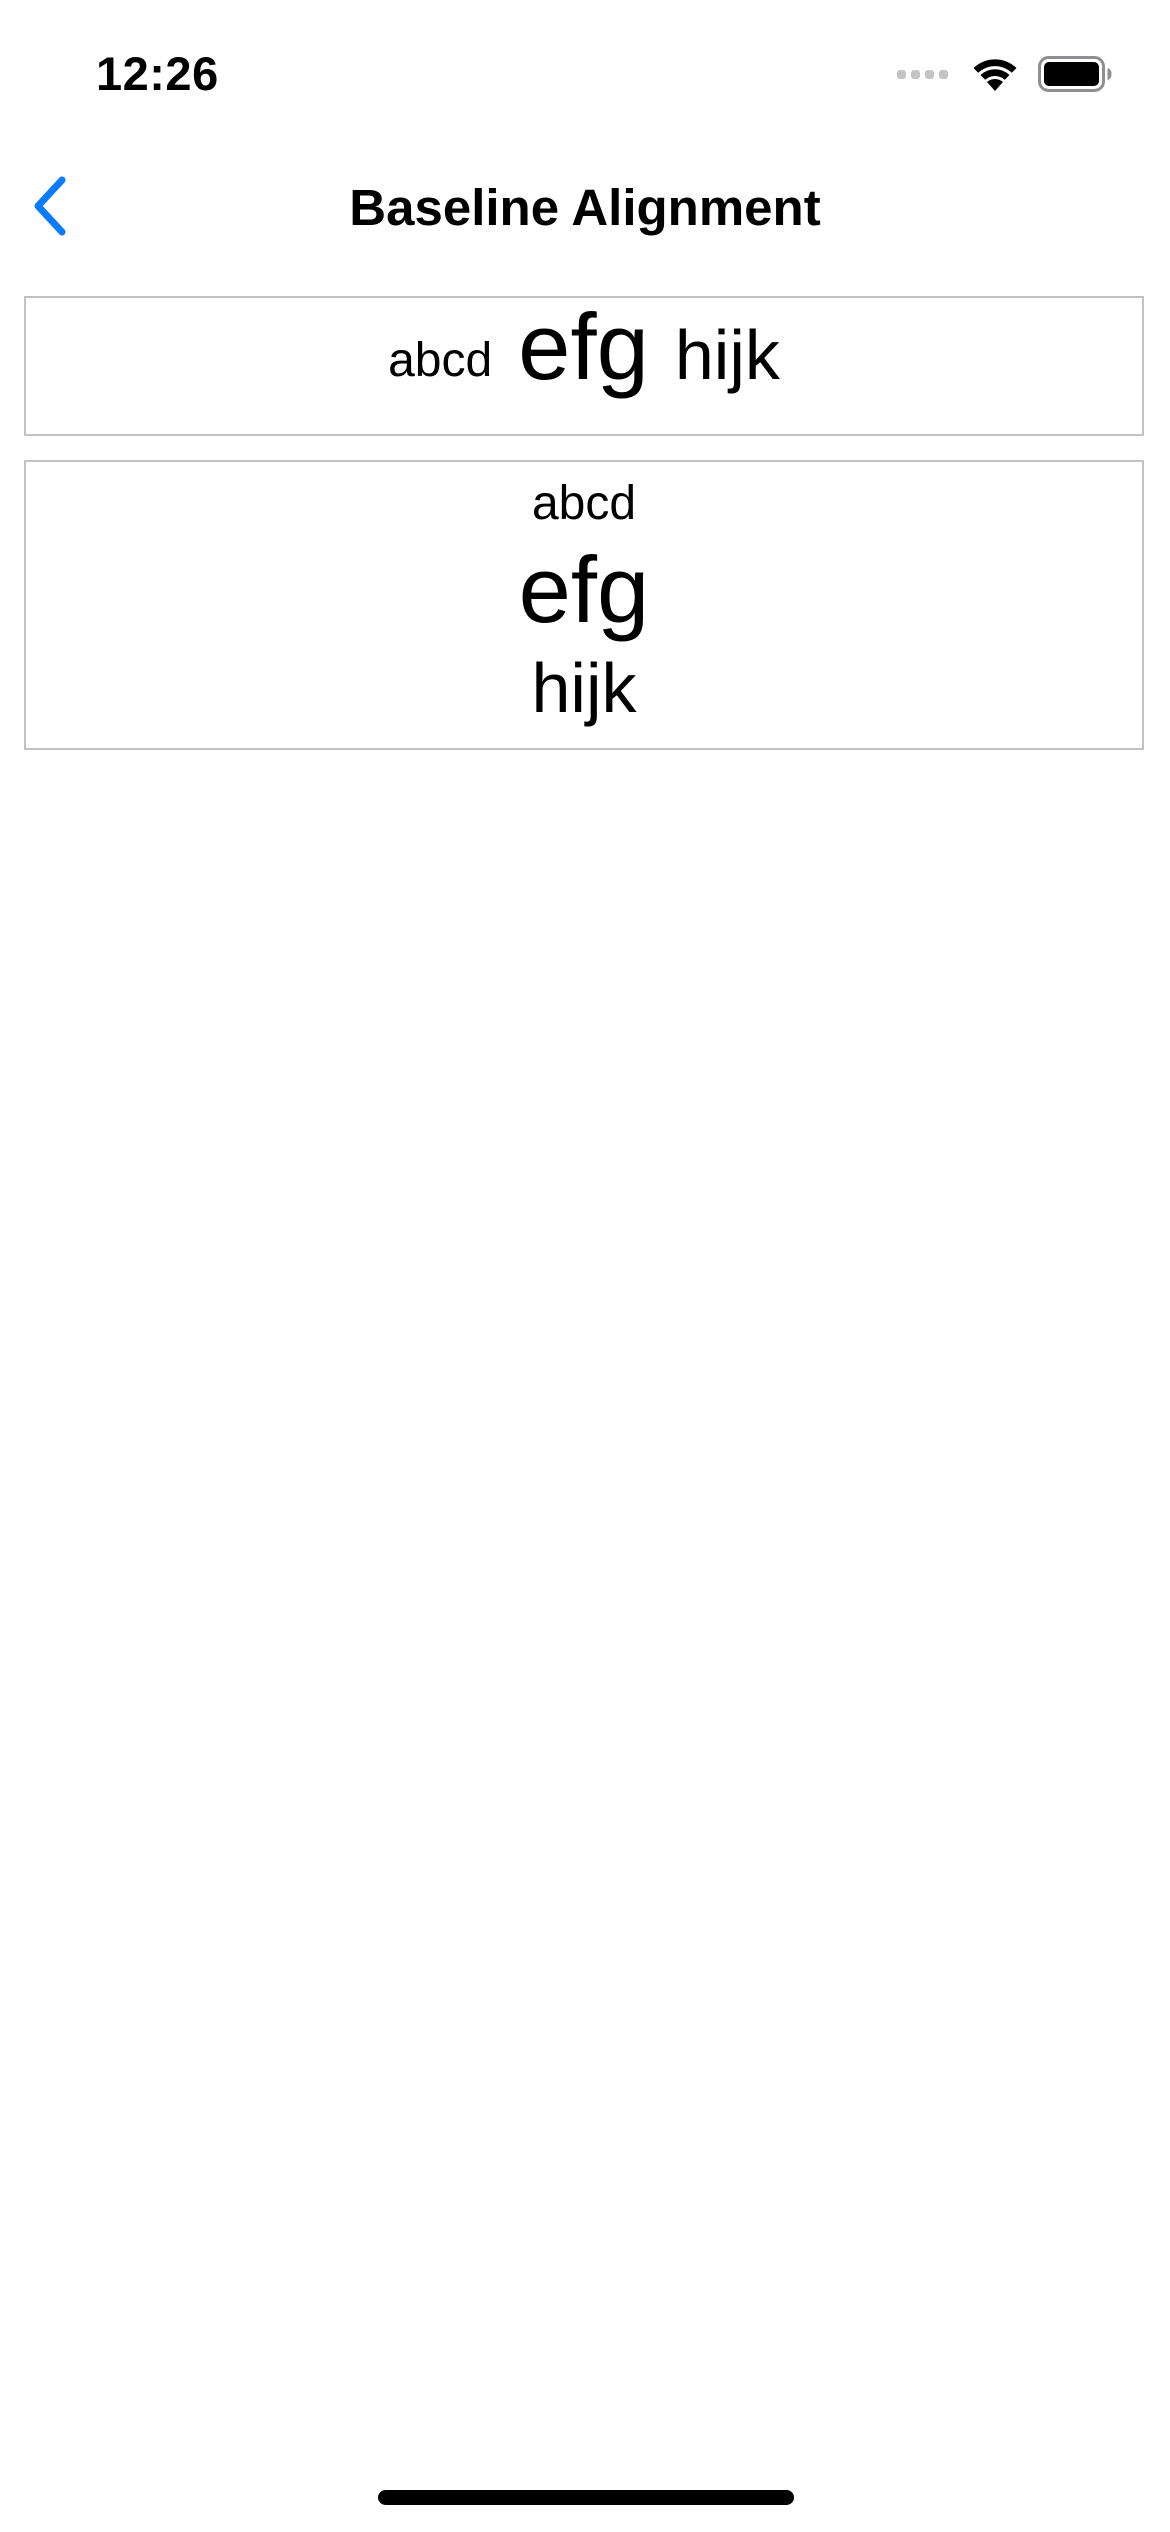  I want to click on back-button, so click(50, 206).